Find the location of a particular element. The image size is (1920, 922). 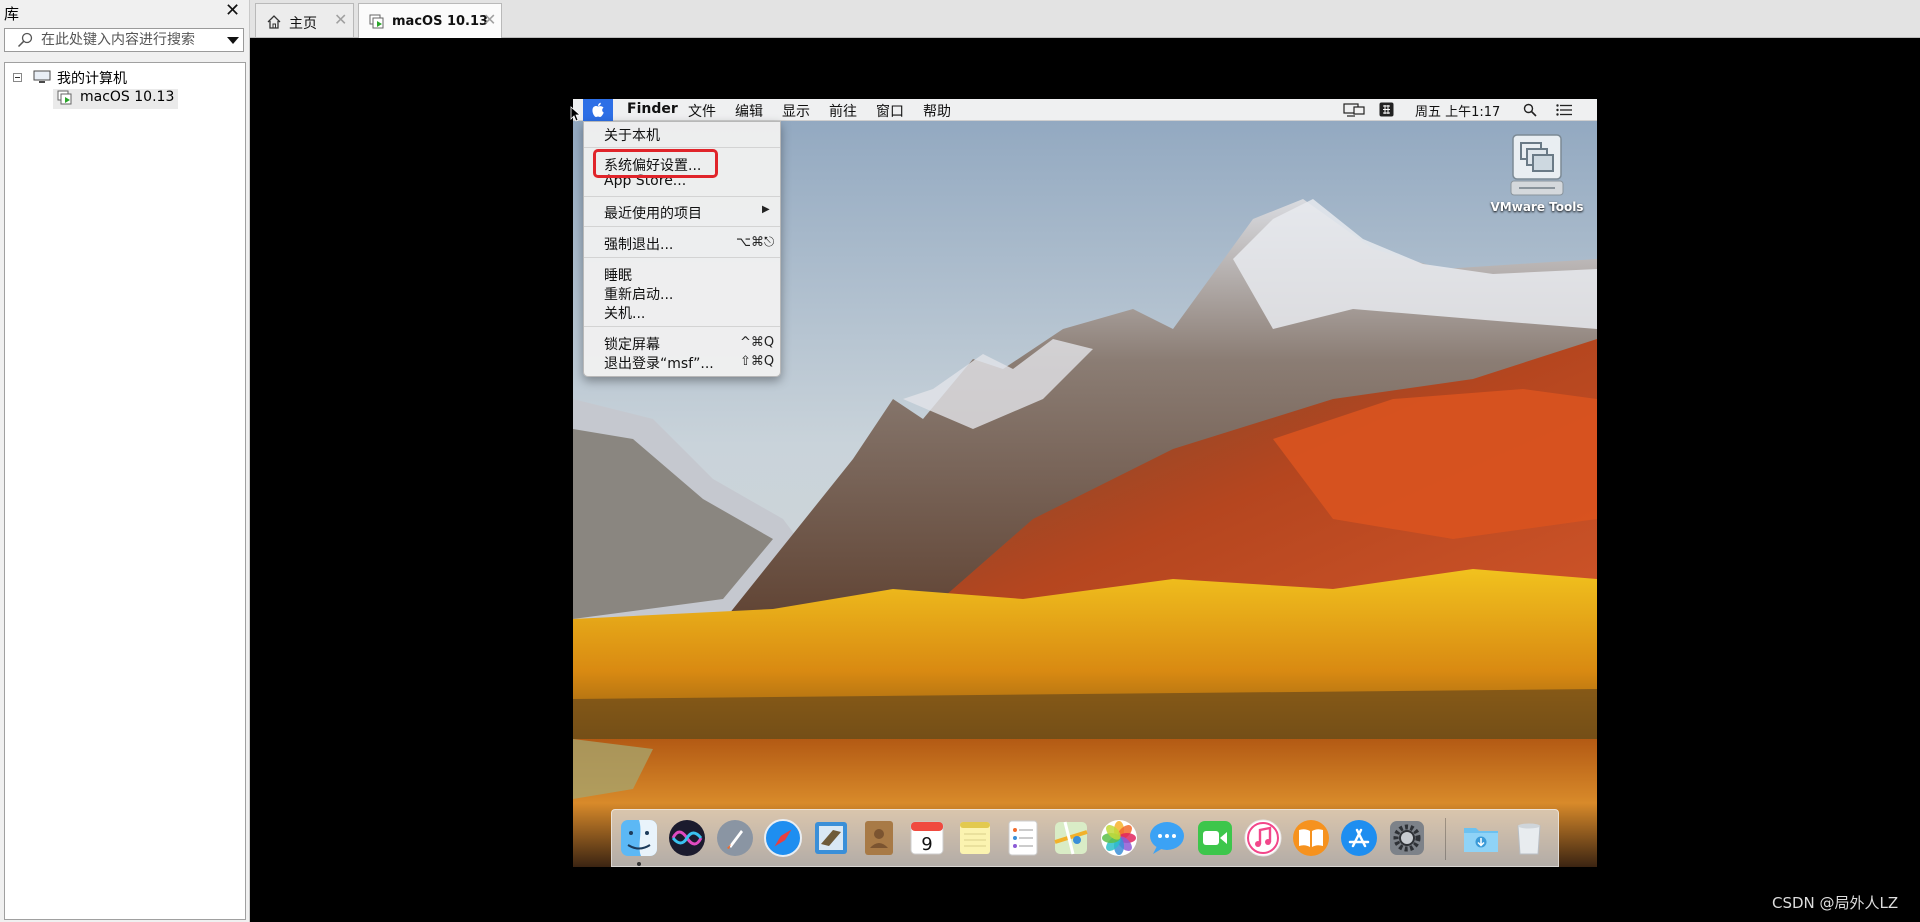

calendar-icon: 9 is located at coordinates (927, 838).